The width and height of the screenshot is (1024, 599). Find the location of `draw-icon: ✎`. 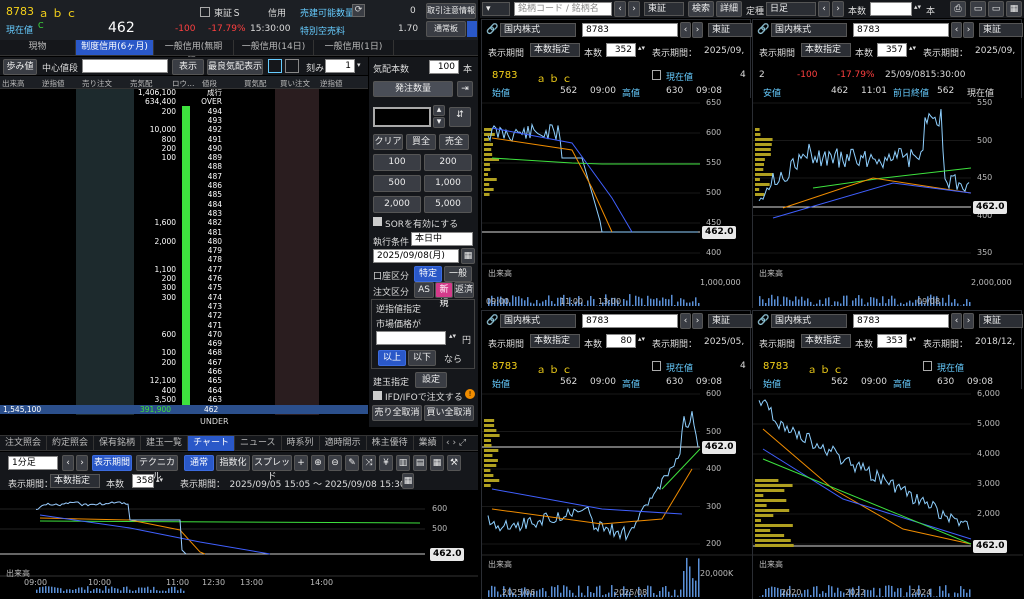

draw-icon: ✎ is located at coordinates (352, 463).